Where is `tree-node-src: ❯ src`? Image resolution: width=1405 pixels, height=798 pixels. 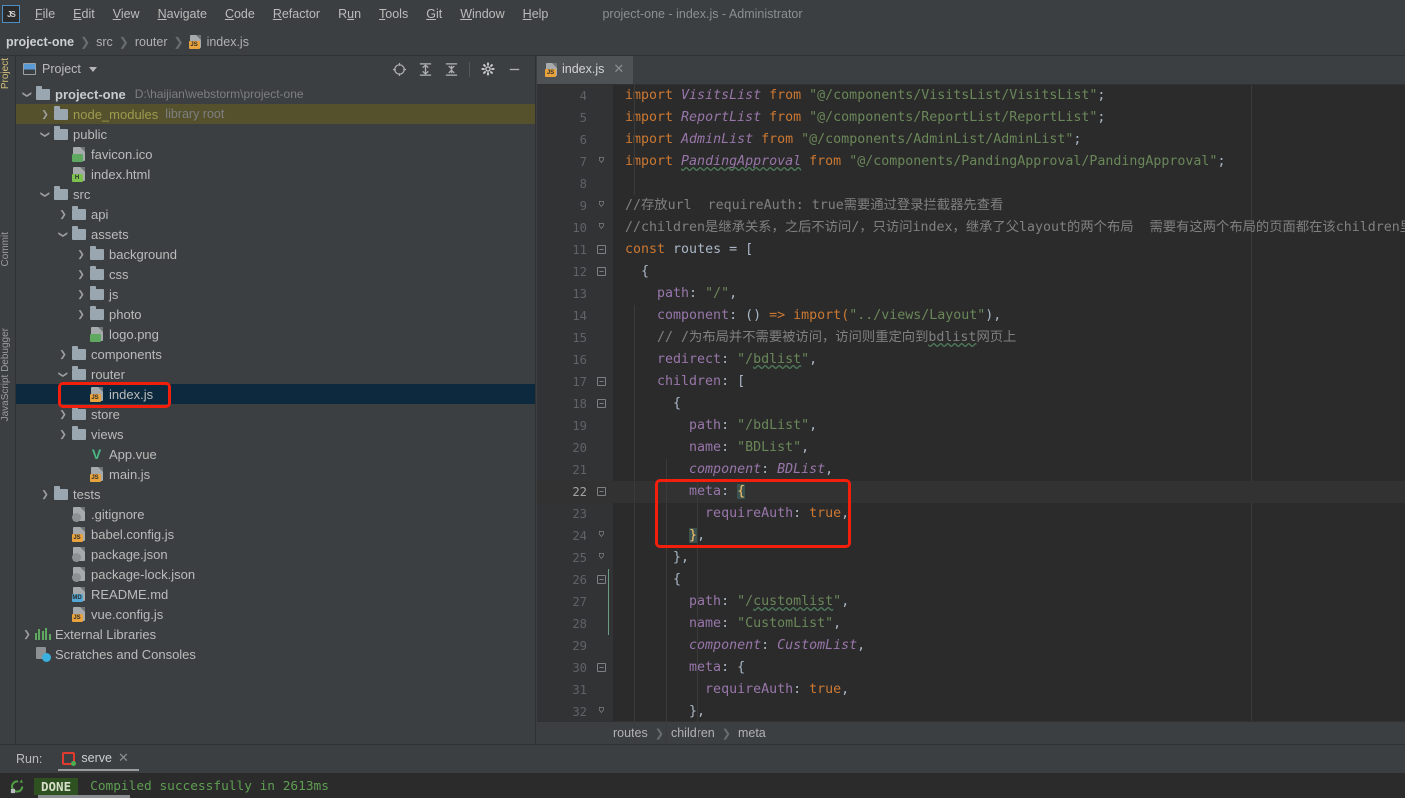 tree-node-src: ❯ src is located at coordinates (275, 194).